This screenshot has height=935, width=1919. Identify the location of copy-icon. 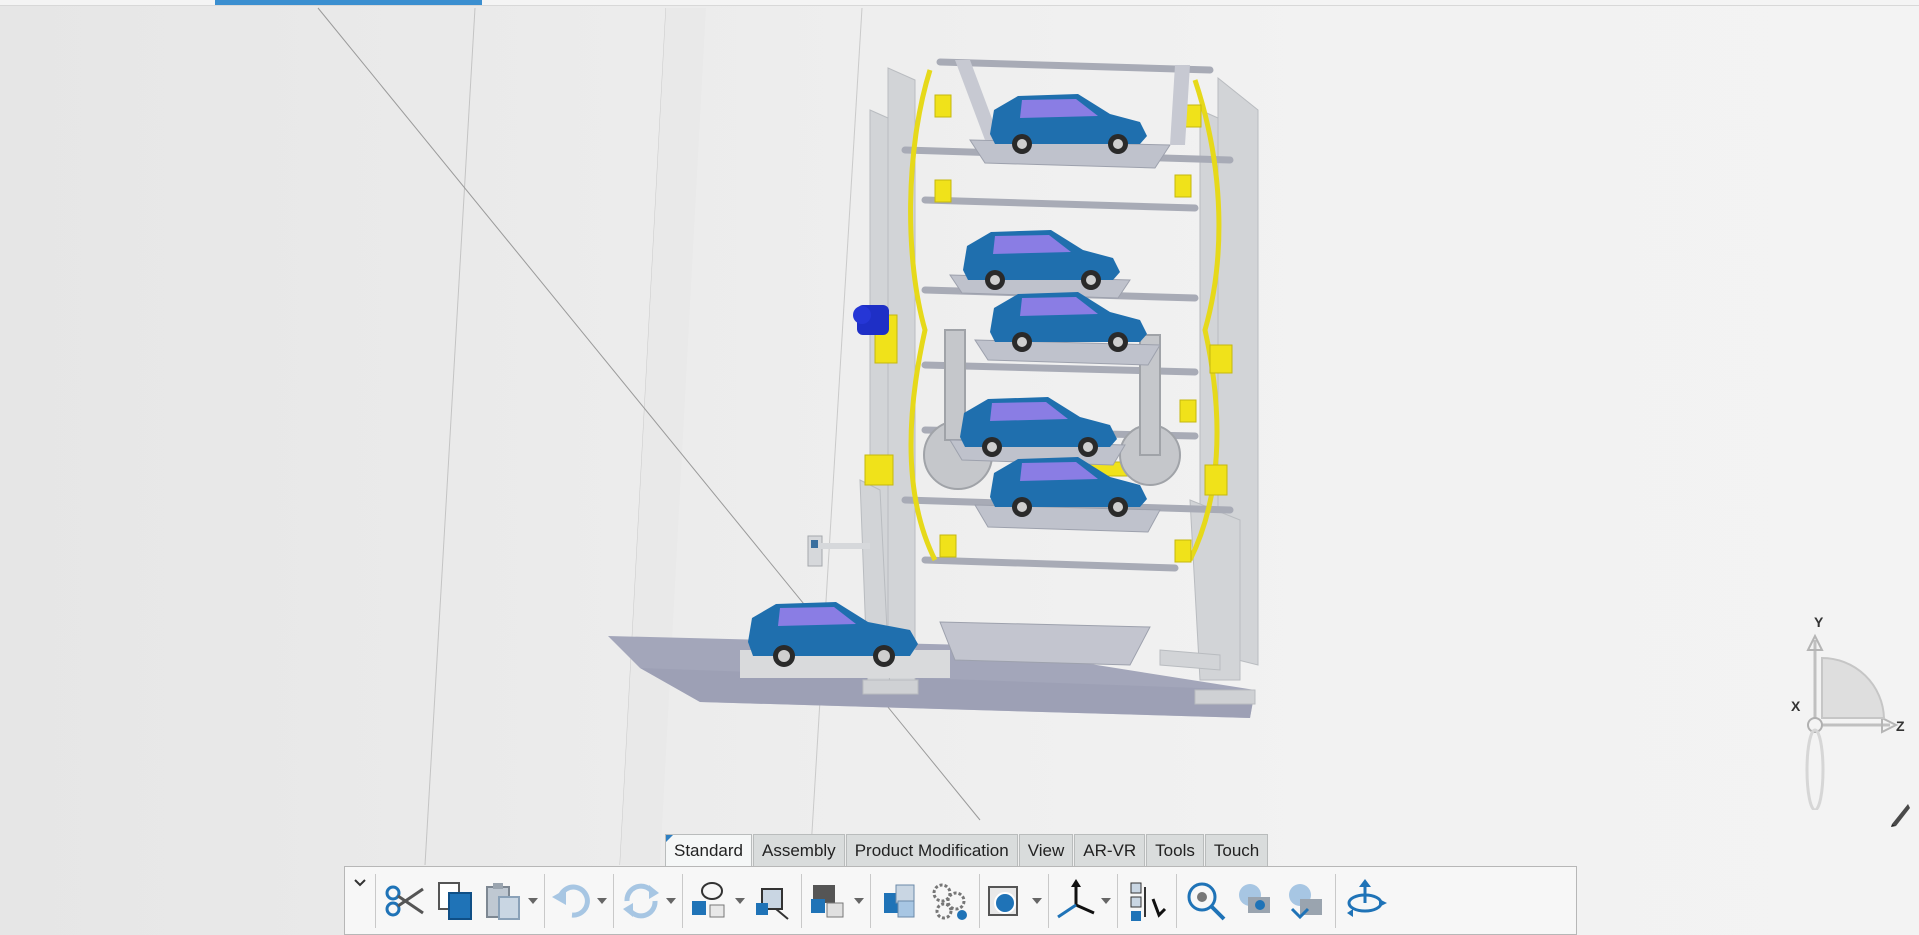
(455, 900).